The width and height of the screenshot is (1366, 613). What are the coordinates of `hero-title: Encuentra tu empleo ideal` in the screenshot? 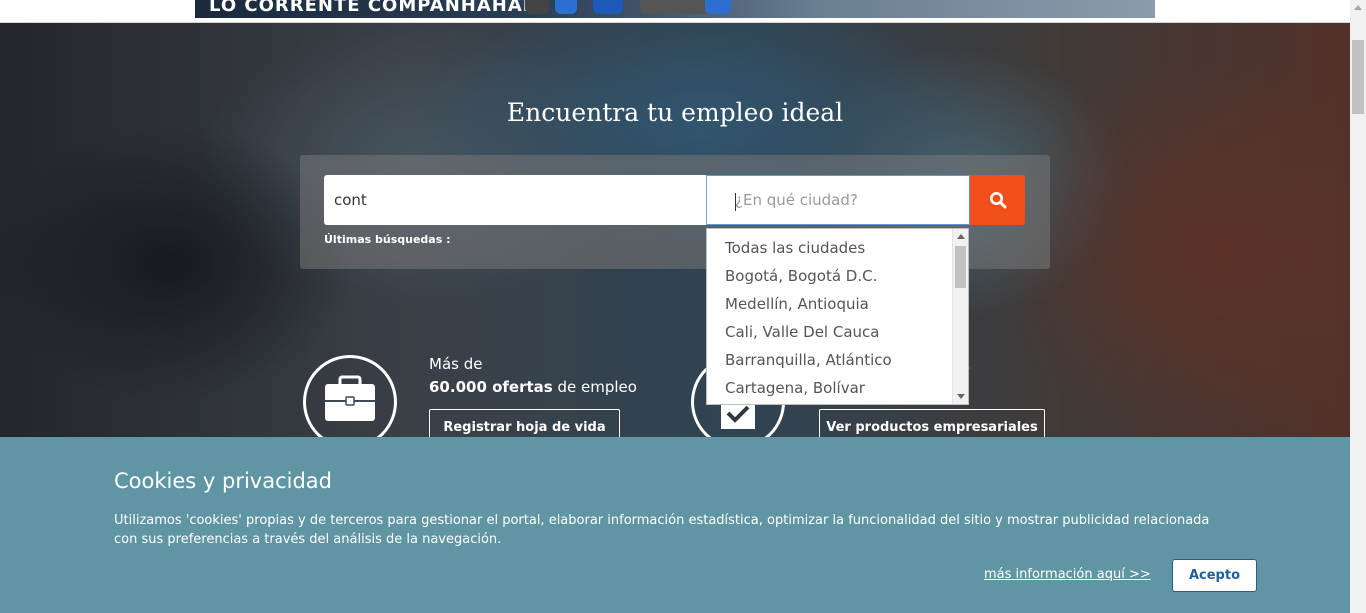 It's located at (675, 112).